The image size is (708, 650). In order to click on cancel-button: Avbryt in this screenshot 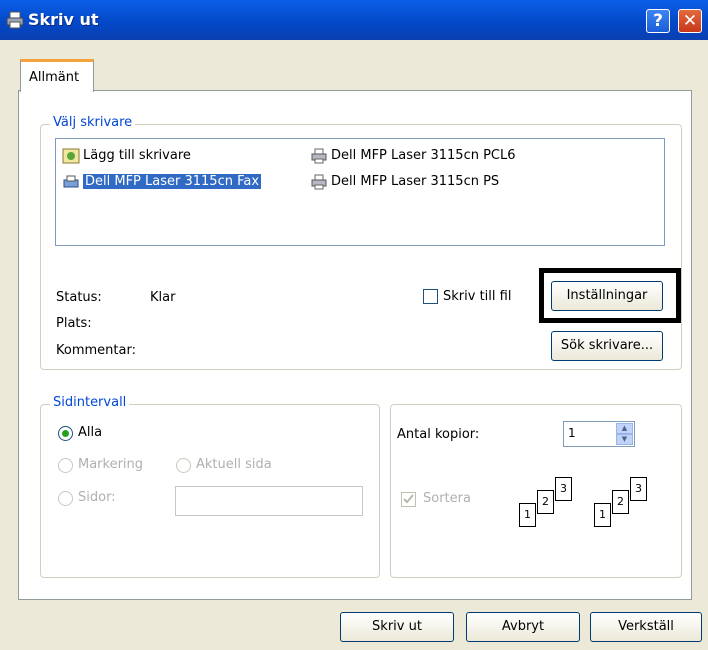, I will do `click(523, 627)`.